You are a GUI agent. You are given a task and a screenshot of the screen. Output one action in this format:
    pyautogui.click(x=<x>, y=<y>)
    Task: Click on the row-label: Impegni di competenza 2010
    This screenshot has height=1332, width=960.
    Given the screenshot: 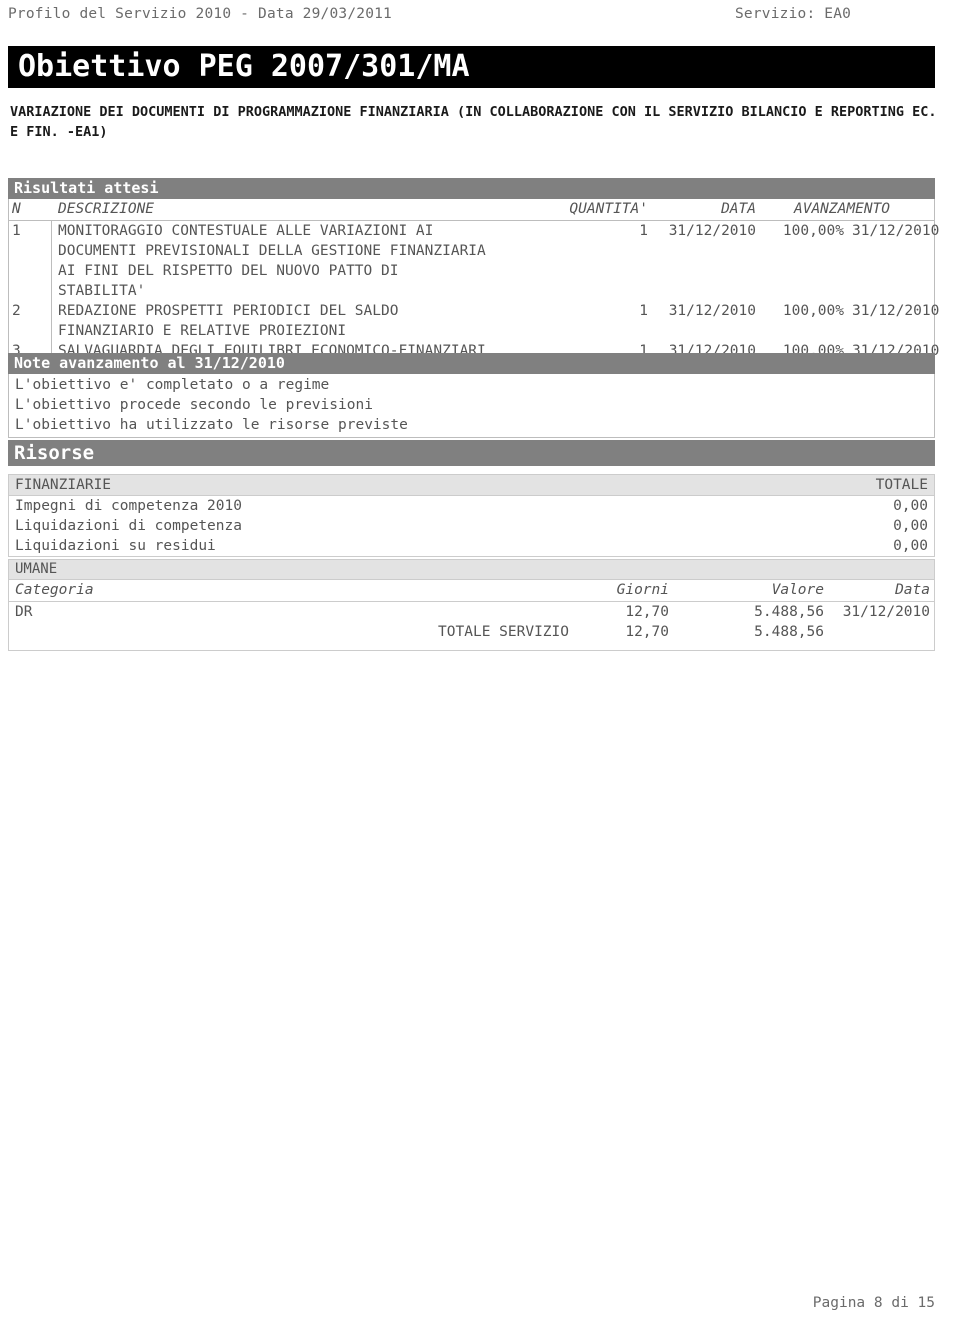 What is the action you would take?
    pyautogui.click(x=128, y=506)
    